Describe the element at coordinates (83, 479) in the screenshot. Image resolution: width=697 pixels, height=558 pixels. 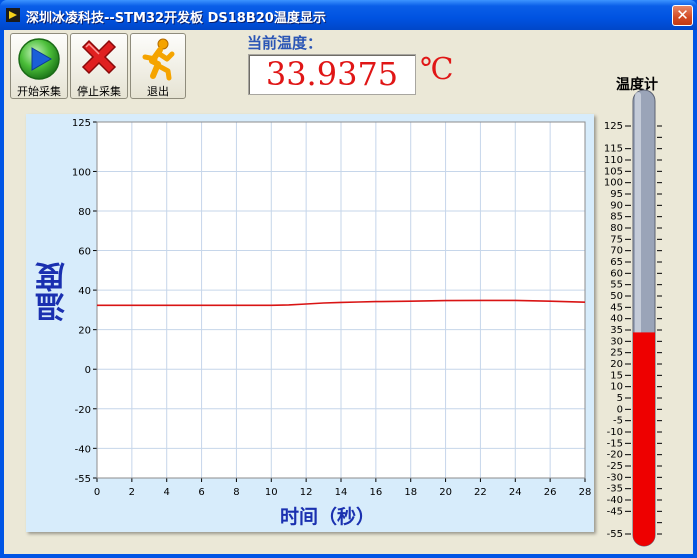
I see `chart-y-tick-label: -55` at that location.